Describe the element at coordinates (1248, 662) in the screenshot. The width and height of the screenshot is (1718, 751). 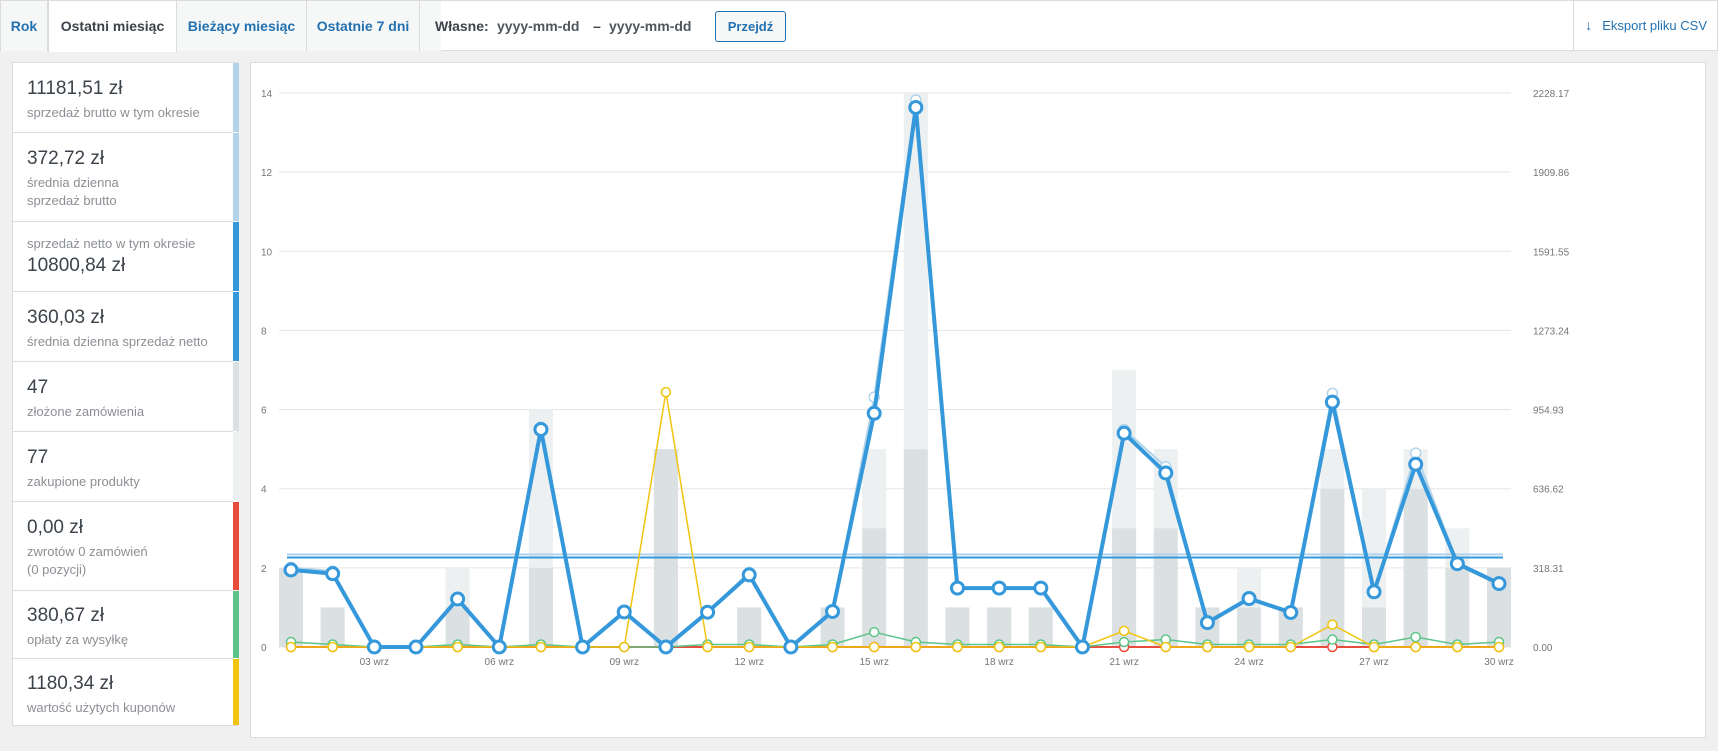
I see `x-tick-label: 24 wrz` at that location.